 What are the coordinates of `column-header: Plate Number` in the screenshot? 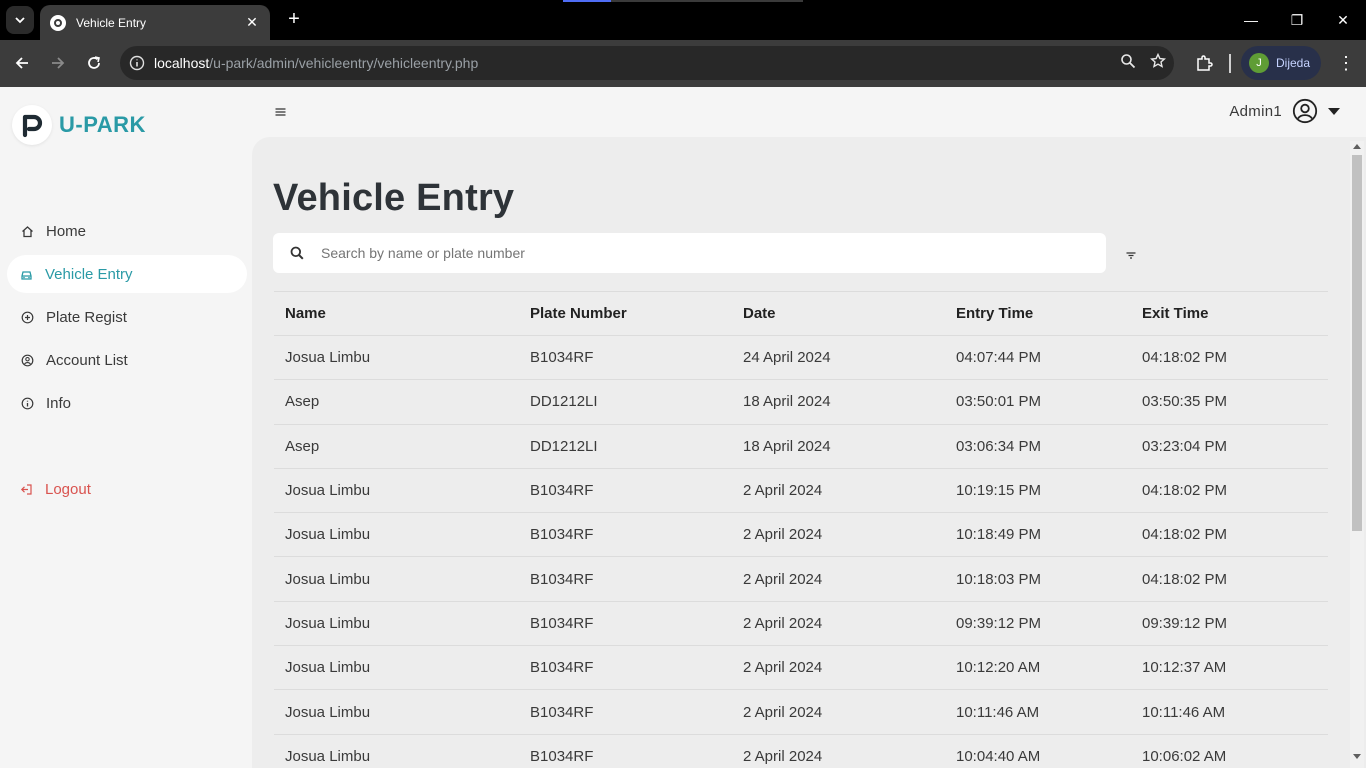 It's located at (578, 313).